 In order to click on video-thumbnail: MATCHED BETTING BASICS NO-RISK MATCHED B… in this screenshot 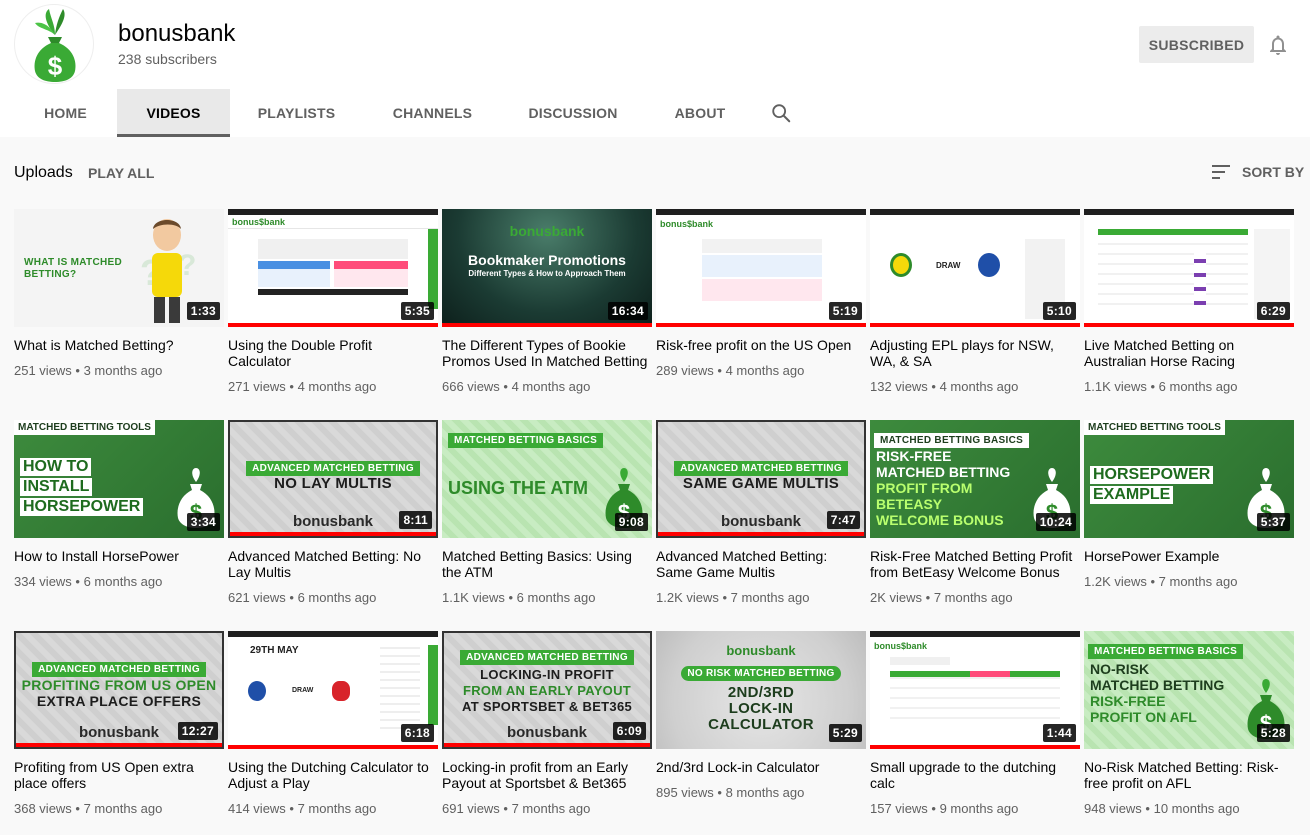, I will do `click(1189, 690)`.